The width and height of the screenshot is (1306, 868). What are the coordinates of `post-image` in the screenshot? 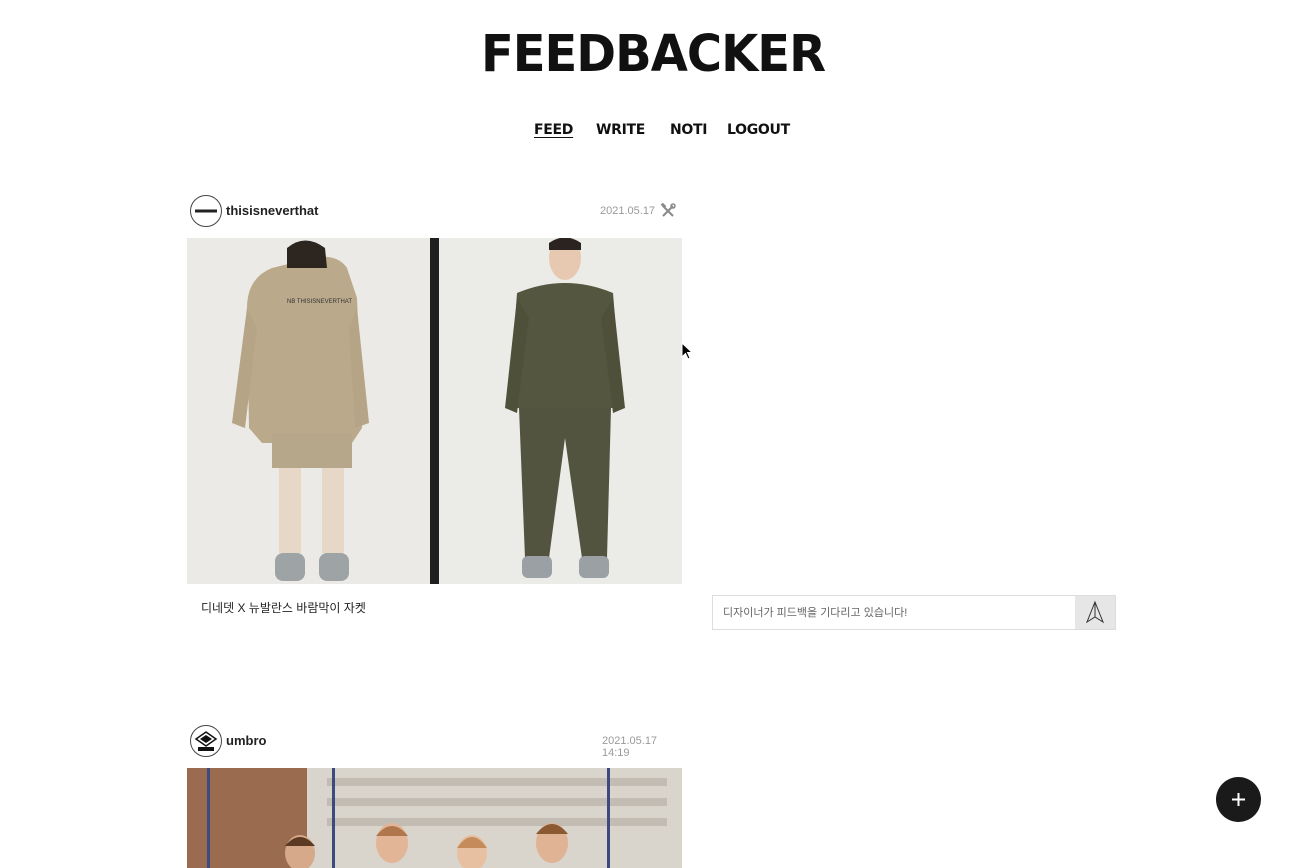 It's located at (434, 818).